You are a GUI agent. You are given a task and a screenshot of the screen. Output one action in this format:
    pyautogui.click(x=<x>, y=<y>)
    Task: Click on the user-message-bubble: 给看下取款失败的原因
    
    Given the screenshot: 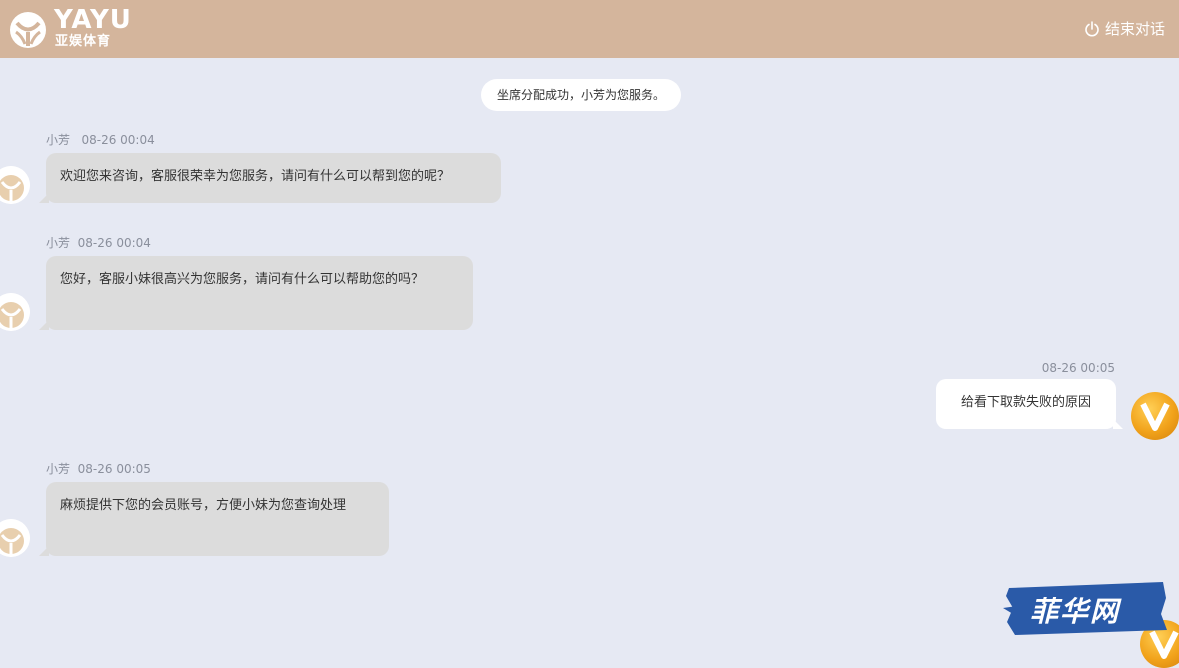 What is the action you would take?
    pyautogui.click(x=1029, y=404)
    